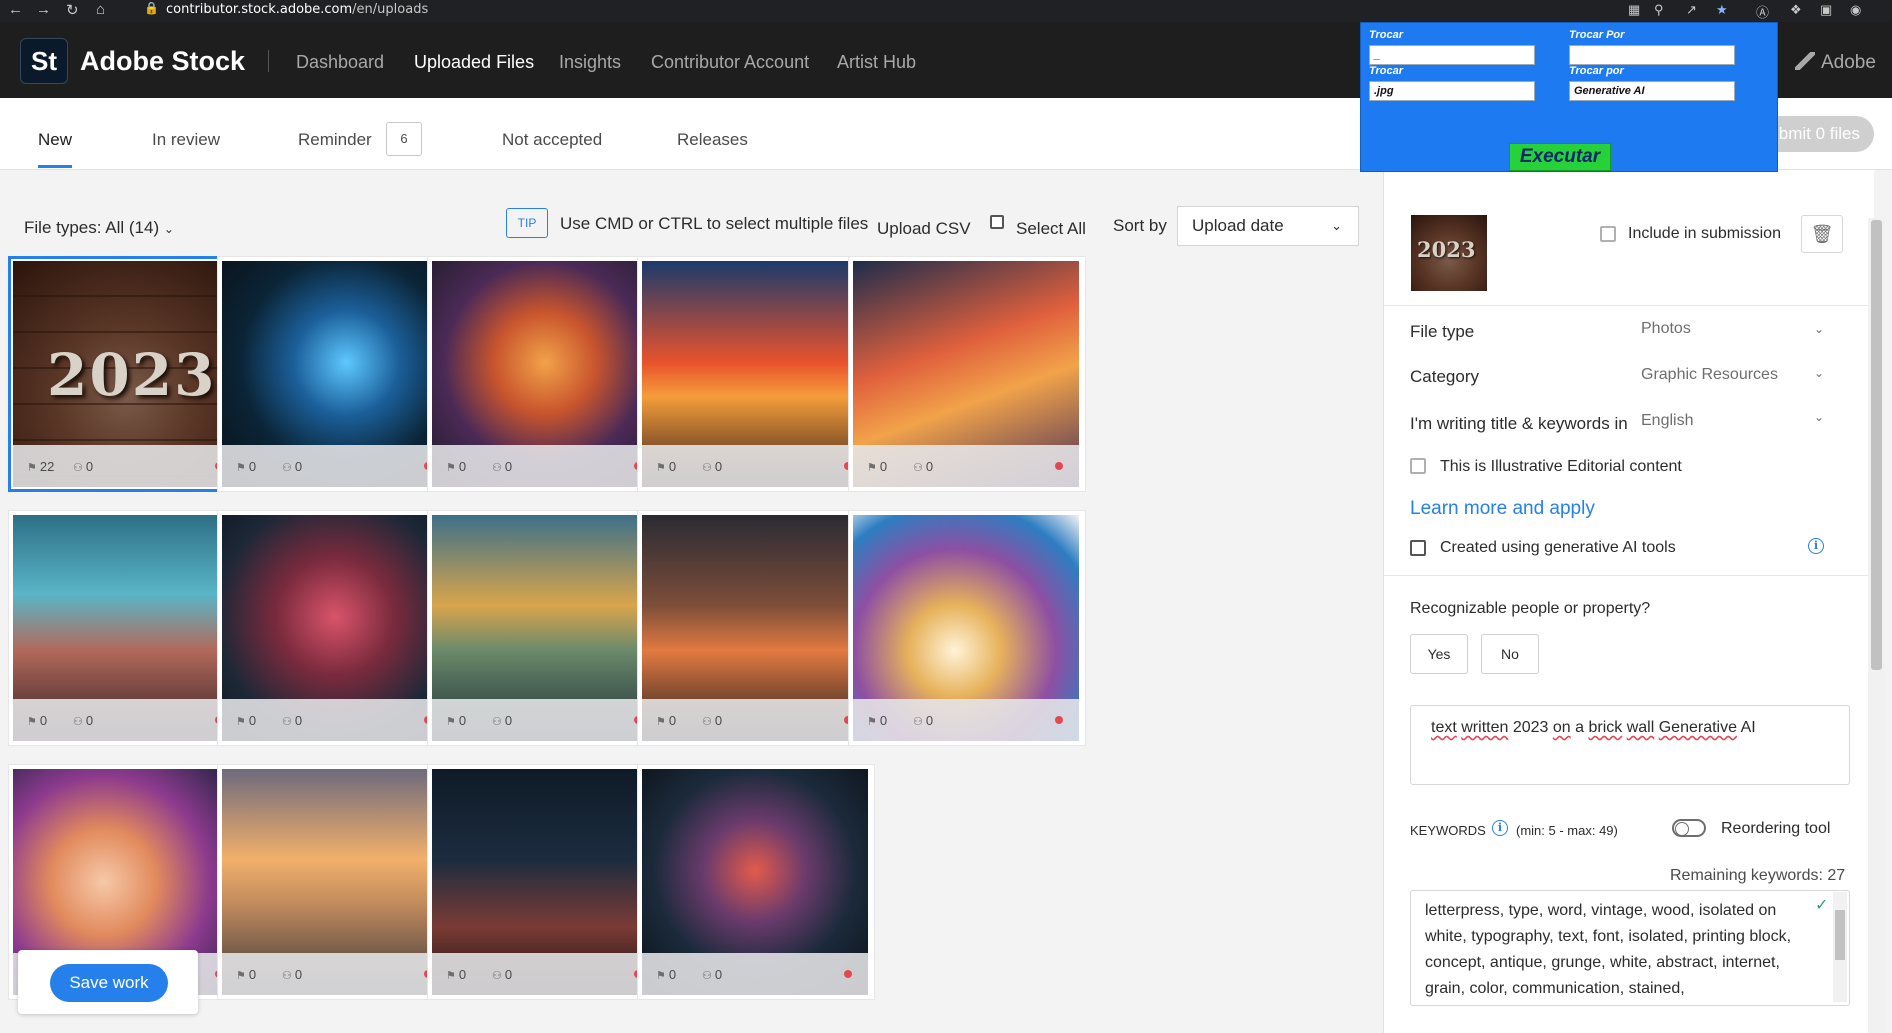 This screenshot has height=1033, width=1892. Describe the element at coordinates (1608, 234) in the screenshot. I see `include-in-submission-checkbox` at that location.